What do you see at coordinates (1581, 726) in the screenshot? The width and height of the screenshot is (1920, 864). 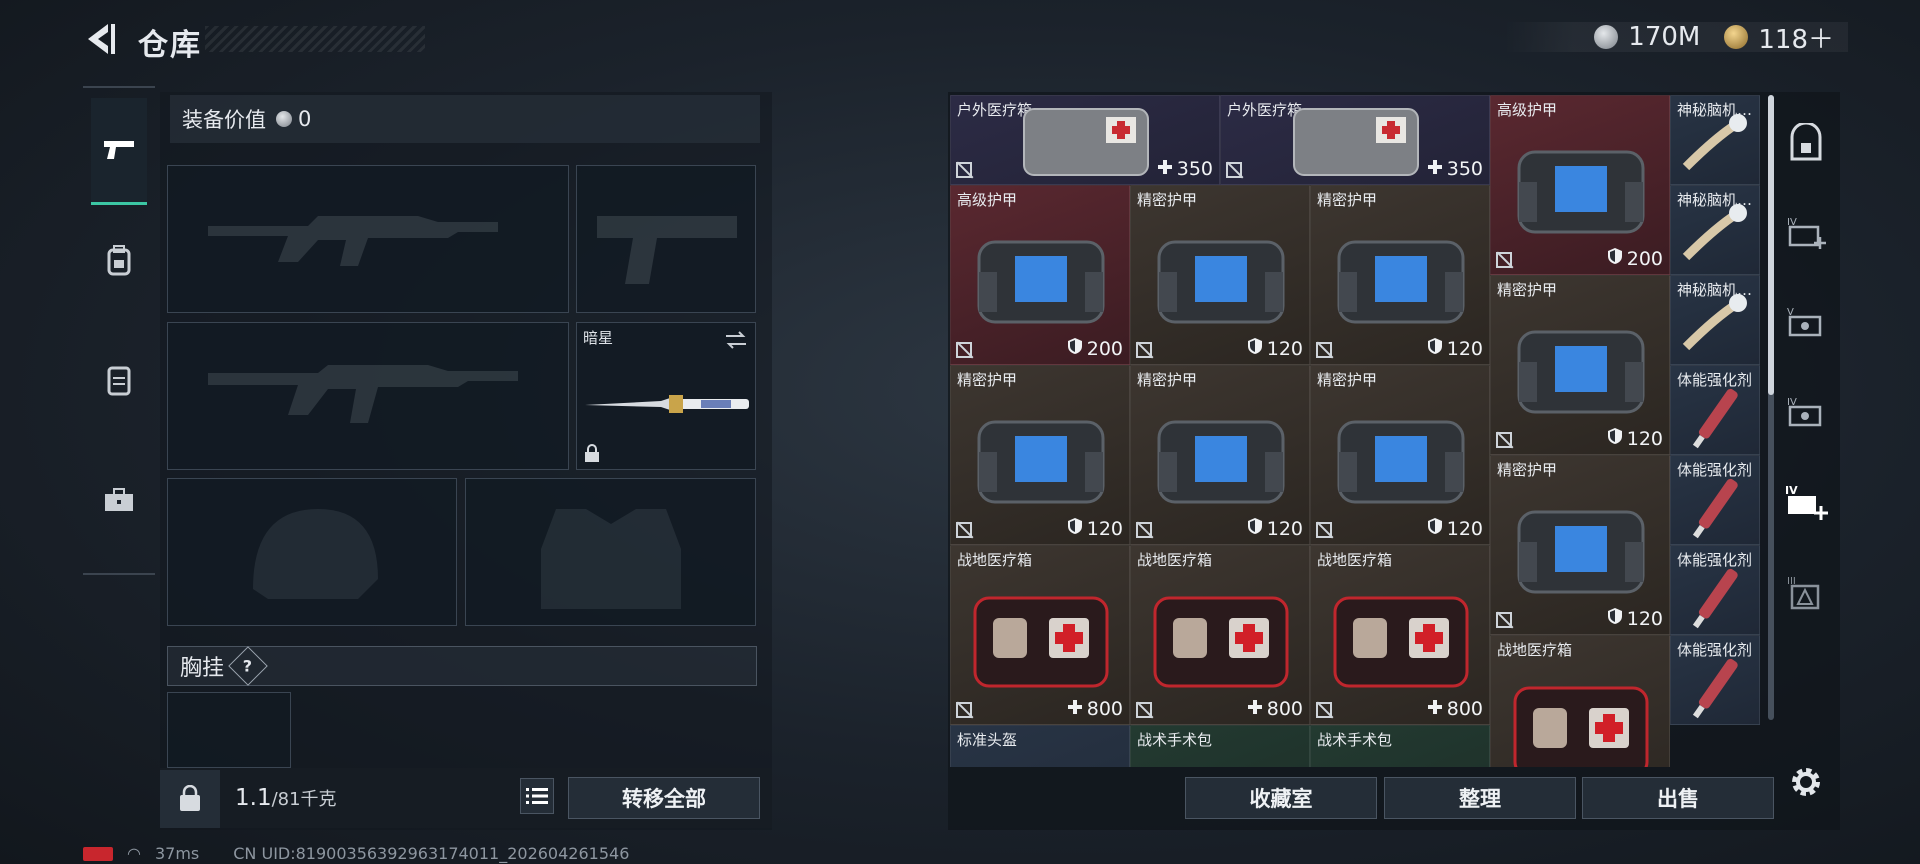 I see `firstaid-icon` at bounding box center [1581, 726].